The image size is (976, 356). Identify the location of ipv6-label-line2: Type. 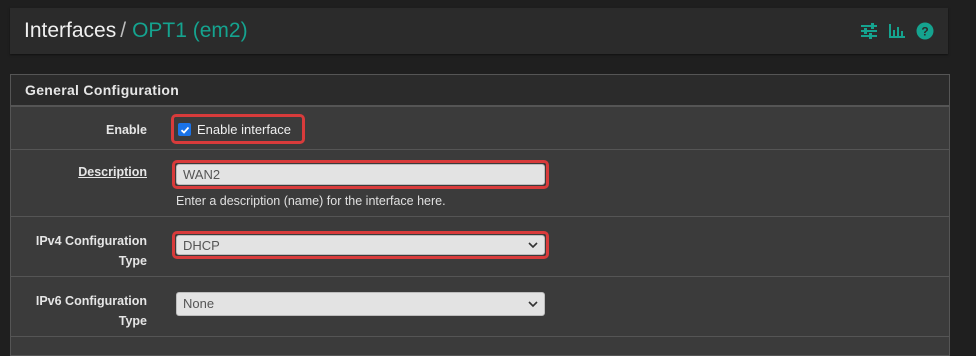
(132, 321).